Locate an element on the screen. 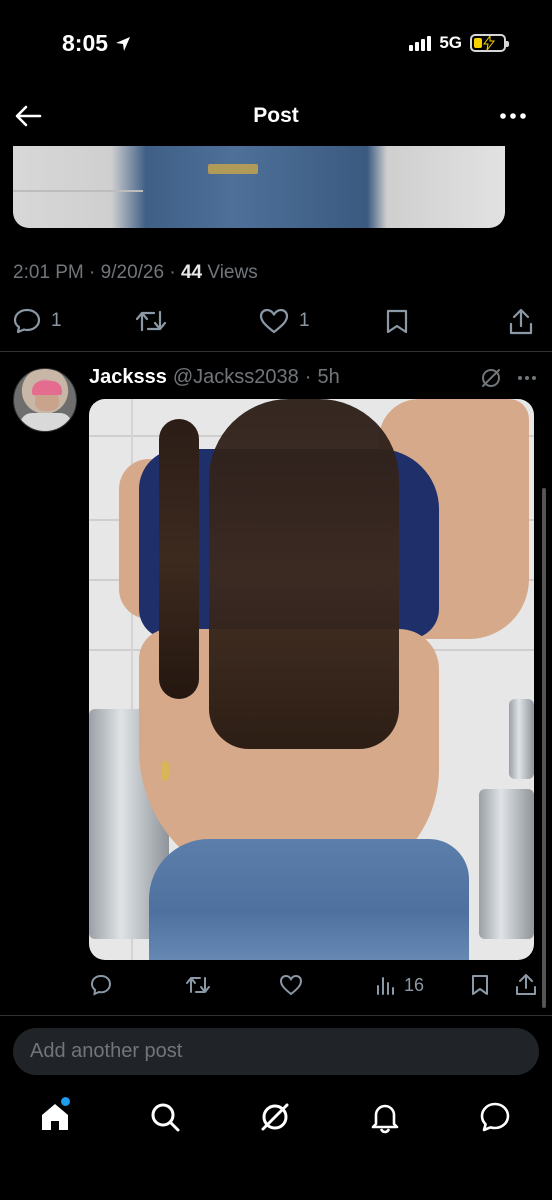 Image resolution: width=552 pixels, height=1200 pixels. compose-placeholder: Add another post is located at coordinates (106, 1051).